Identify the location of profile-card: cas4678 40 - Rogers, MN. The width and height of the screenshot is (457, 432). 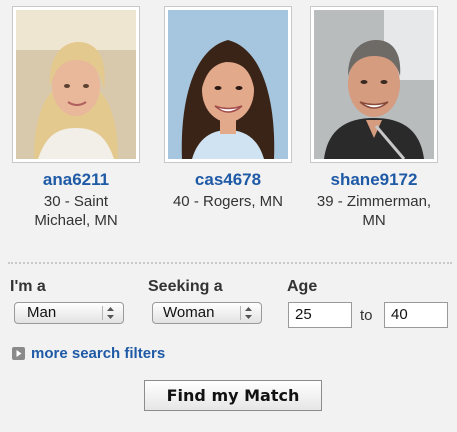
(228, 105).